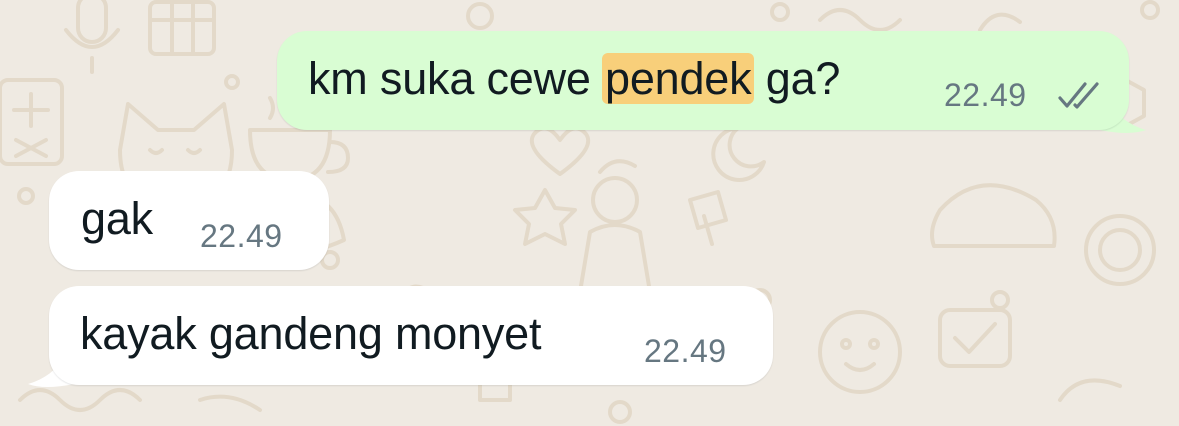 Image resolution: width=1179 pixels, height=426 pixels. What do you see at coordinates (117, 218) in the screenshot?
I see `incoming-message-text: gak` at bounding box center [117, 218].